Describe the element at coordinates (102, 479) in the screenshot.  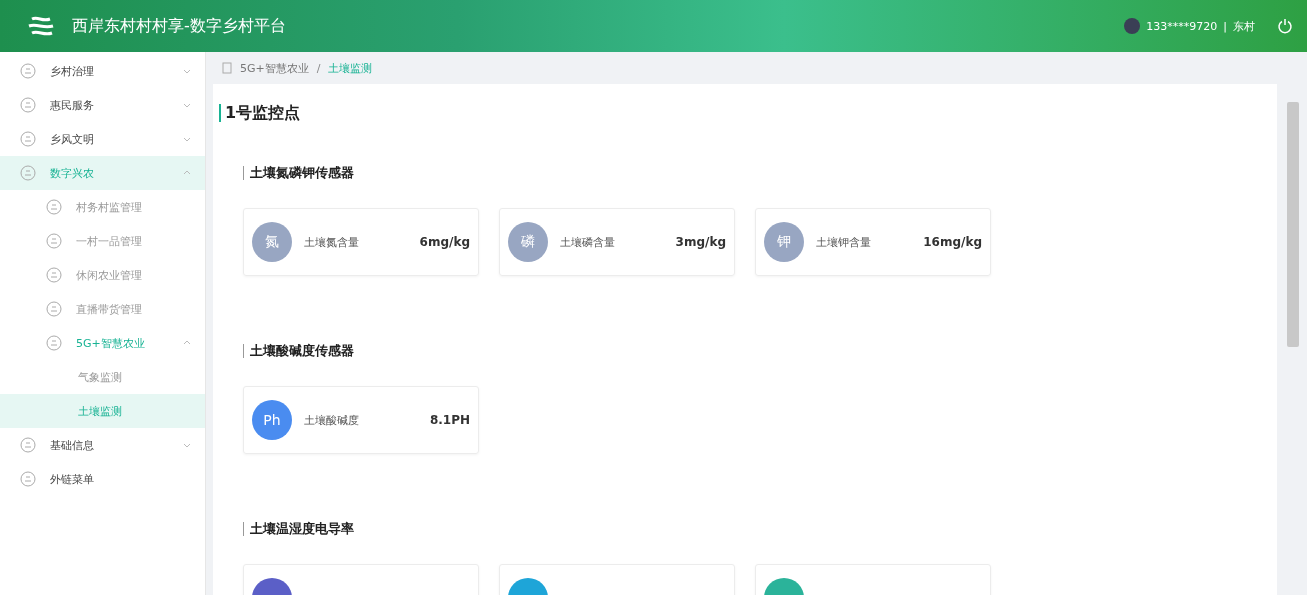
I see `sidebar-item: 外链菜单` at that location.